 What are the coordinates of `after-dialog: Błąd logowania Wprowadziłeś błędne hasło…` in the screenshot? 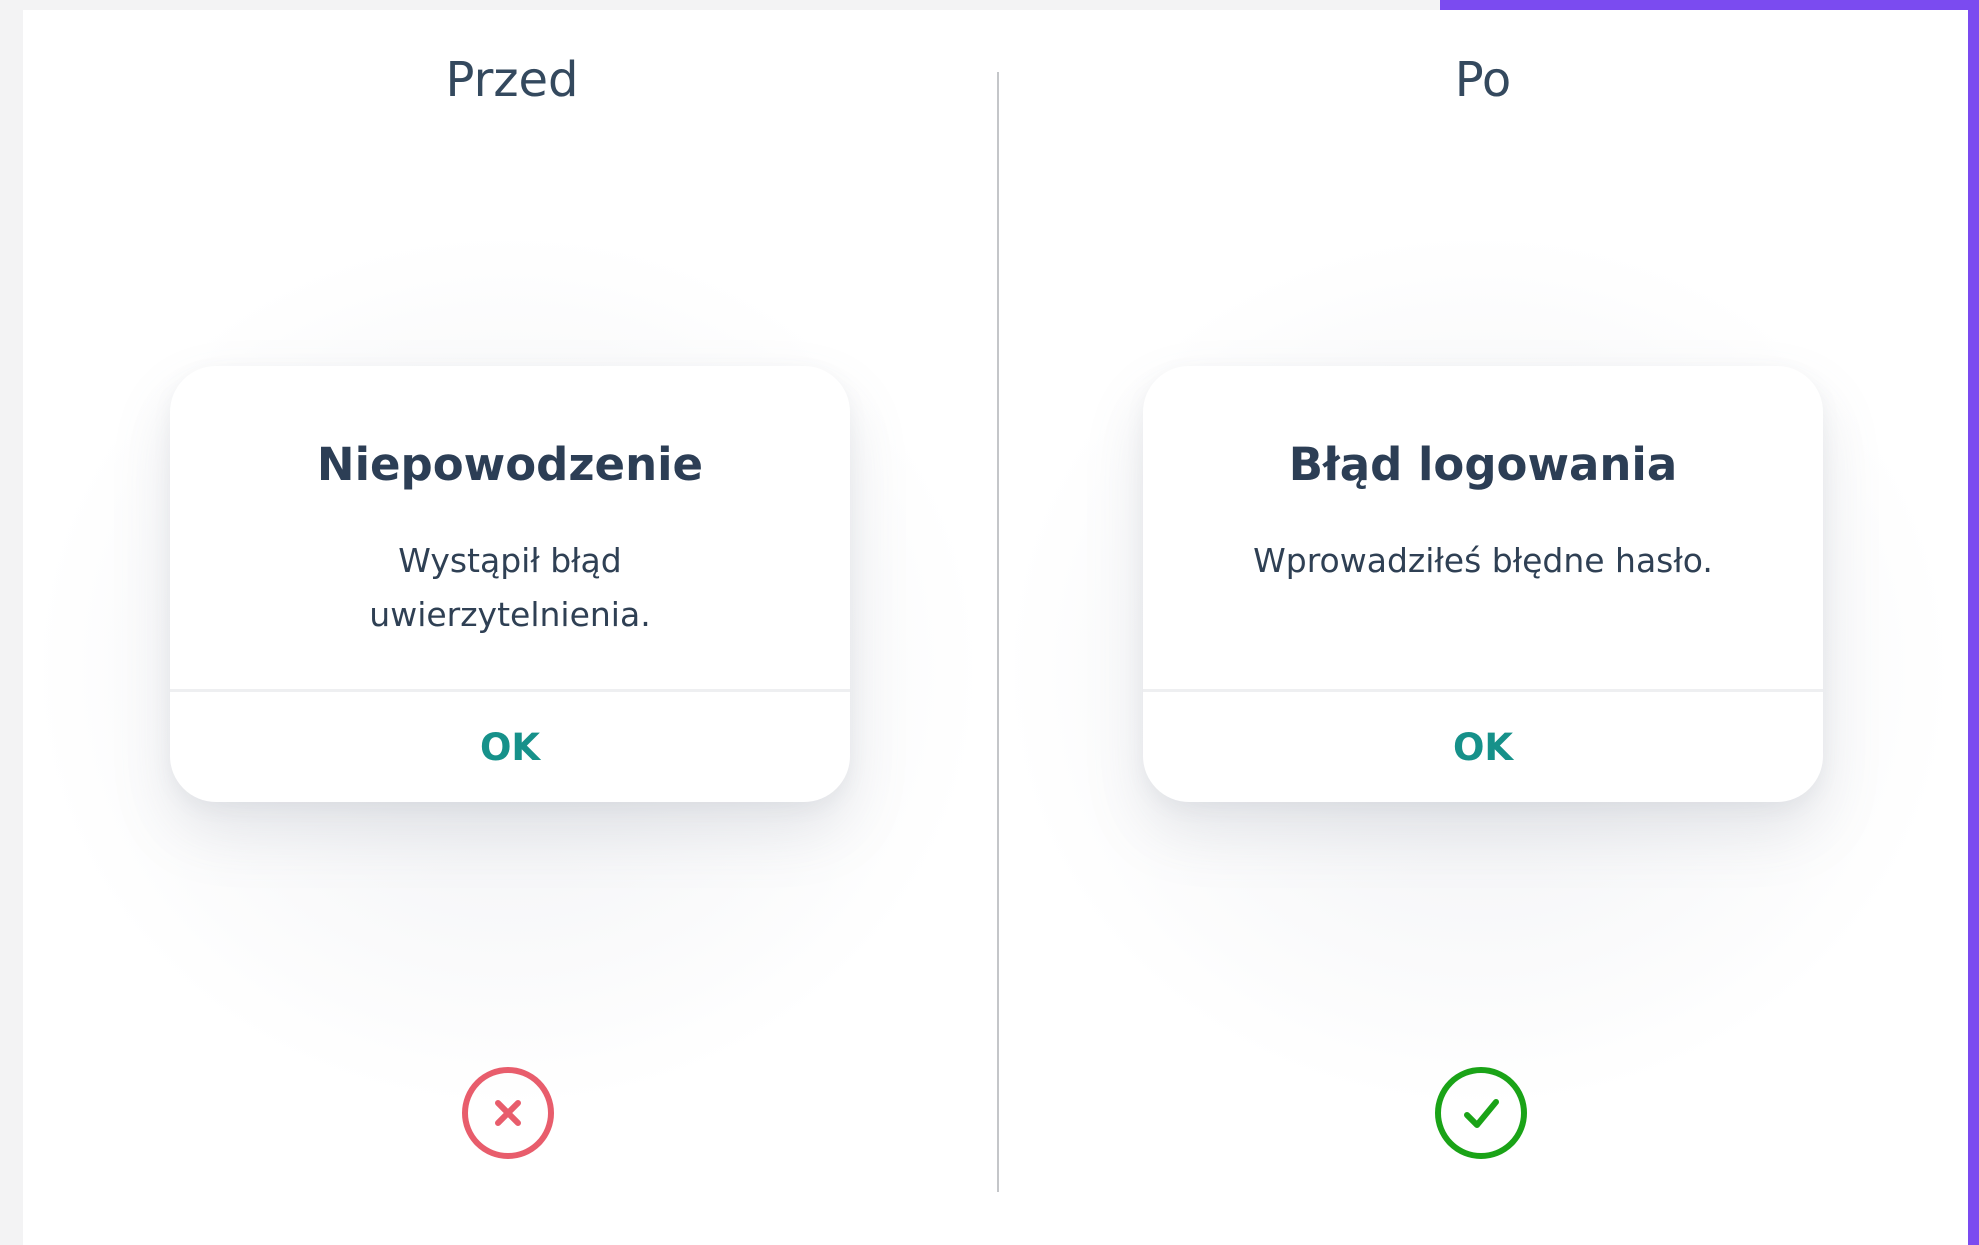 It's located at (1483, 584).